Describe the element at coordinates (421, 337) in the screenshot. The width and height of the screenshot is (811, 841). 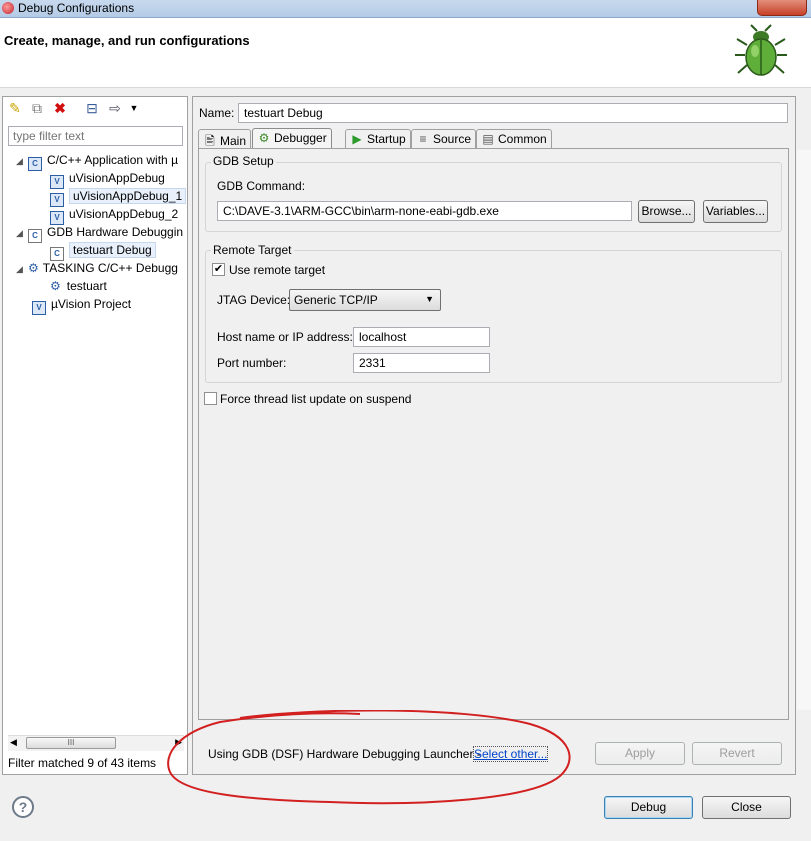
I see `host-input: localhost` at that location.